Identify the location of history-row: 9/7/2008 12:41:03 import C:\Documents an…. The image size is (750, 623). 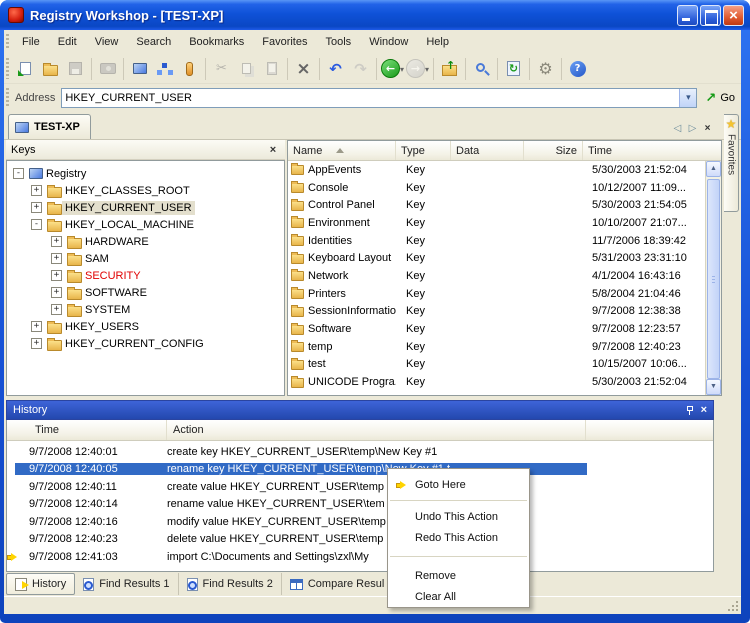
(360, 557).